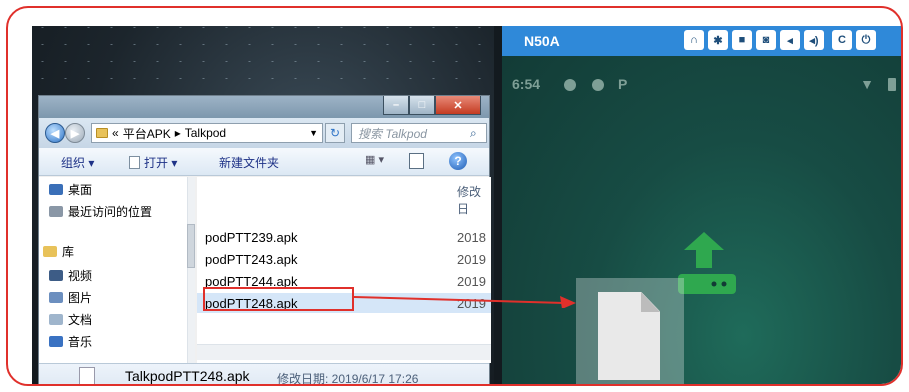 This screenshot has height=392, width=909. What do you see at coordinates (315, 133) in the screenshot?
I see `chevron-down-icon: ▼` at bounding box center [315, 133].